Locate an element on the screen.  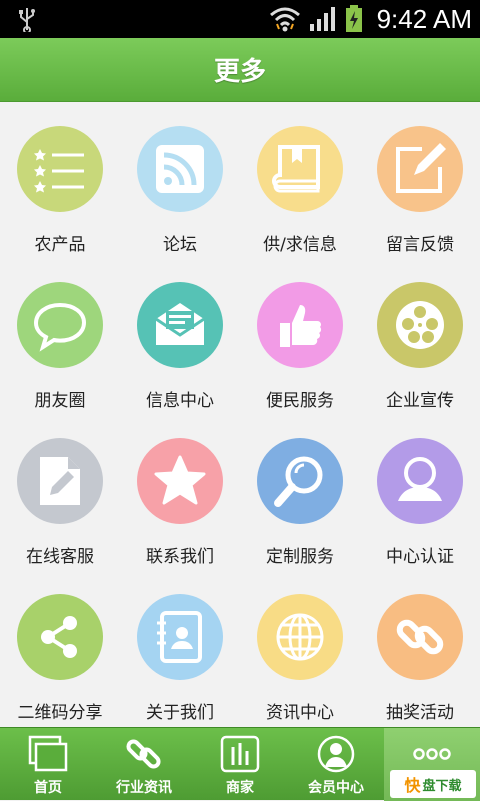
wifi-icon is located at coordinates (284, 19).